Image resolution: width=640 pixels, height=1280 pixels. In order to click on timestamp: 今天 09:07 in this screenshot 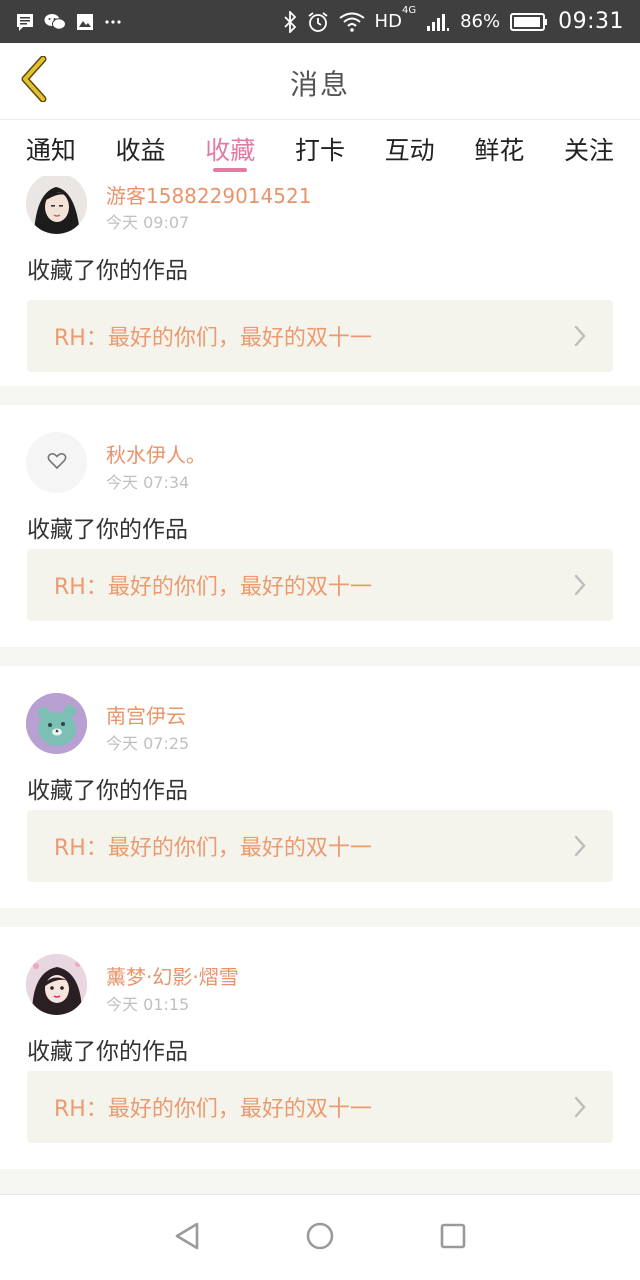, I will do `click(148, 222)`.